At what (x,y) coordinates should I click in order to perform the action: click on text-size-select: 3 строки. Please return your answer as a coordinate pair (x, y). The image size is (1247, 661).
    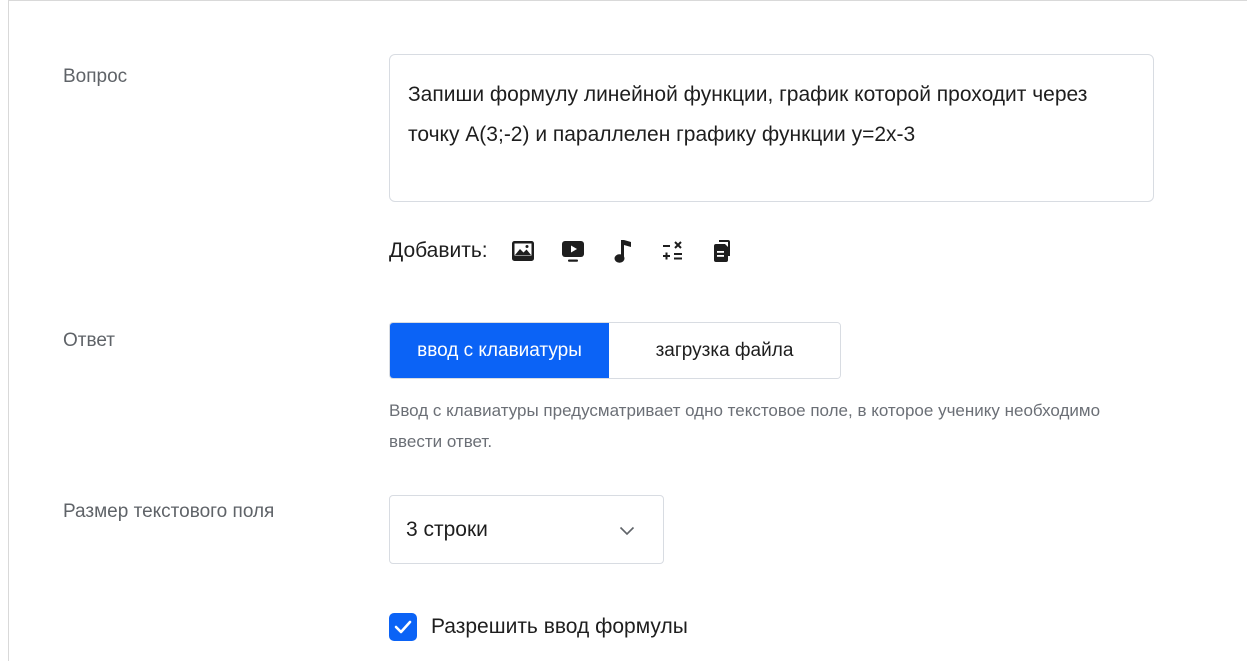
    Looking at the image, I should click on (526, 529).